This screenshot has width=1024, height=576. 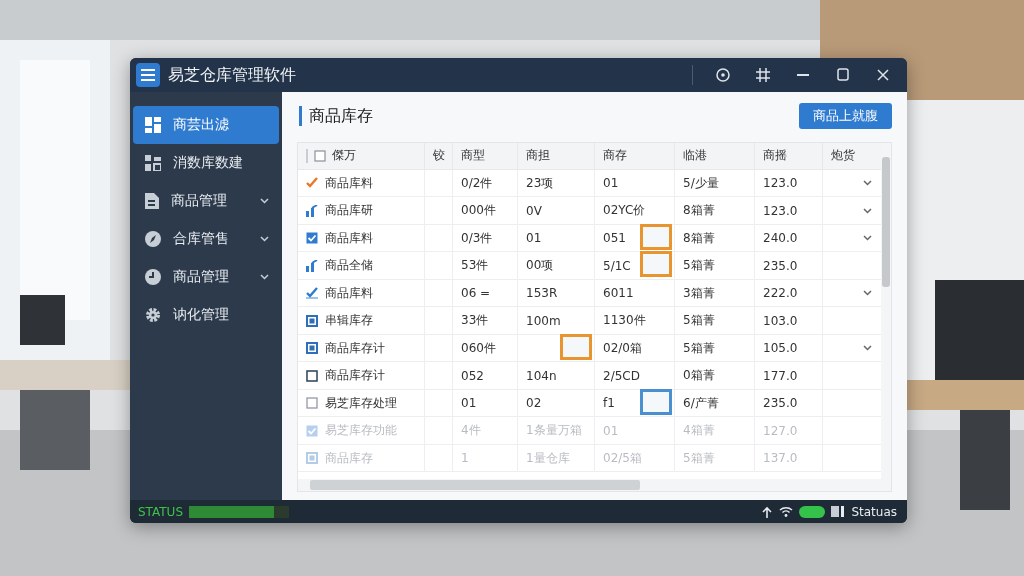 I want to click on table-cell: 33件, so click(x=475, y=321).